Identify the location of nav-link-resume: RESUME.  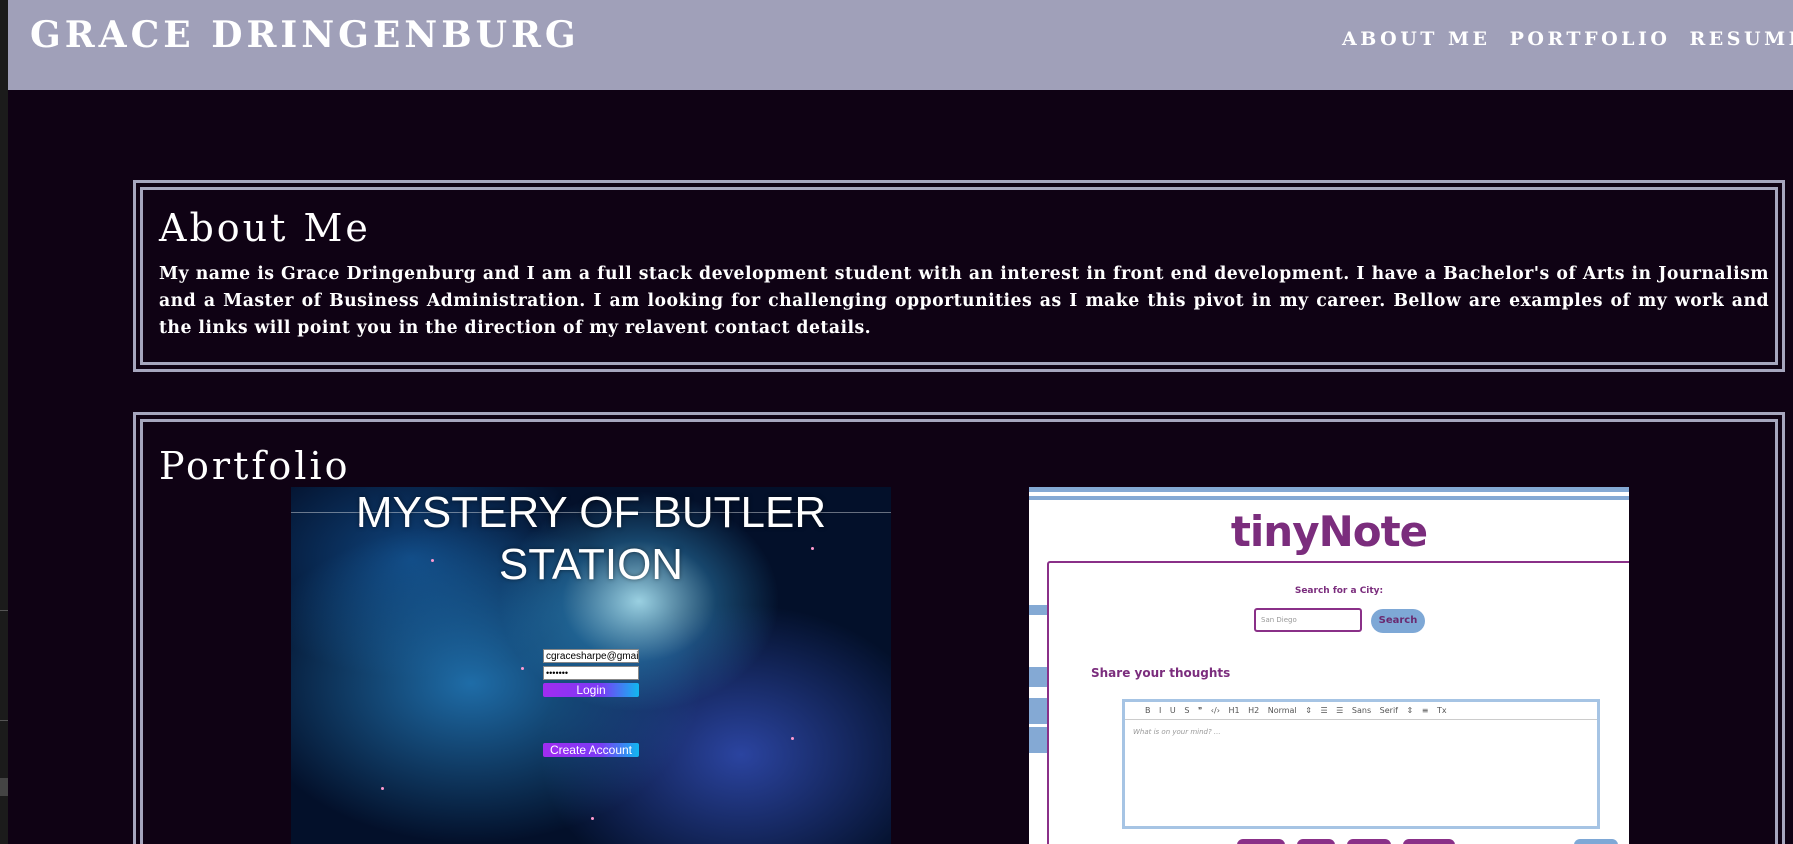
(1741, 39).